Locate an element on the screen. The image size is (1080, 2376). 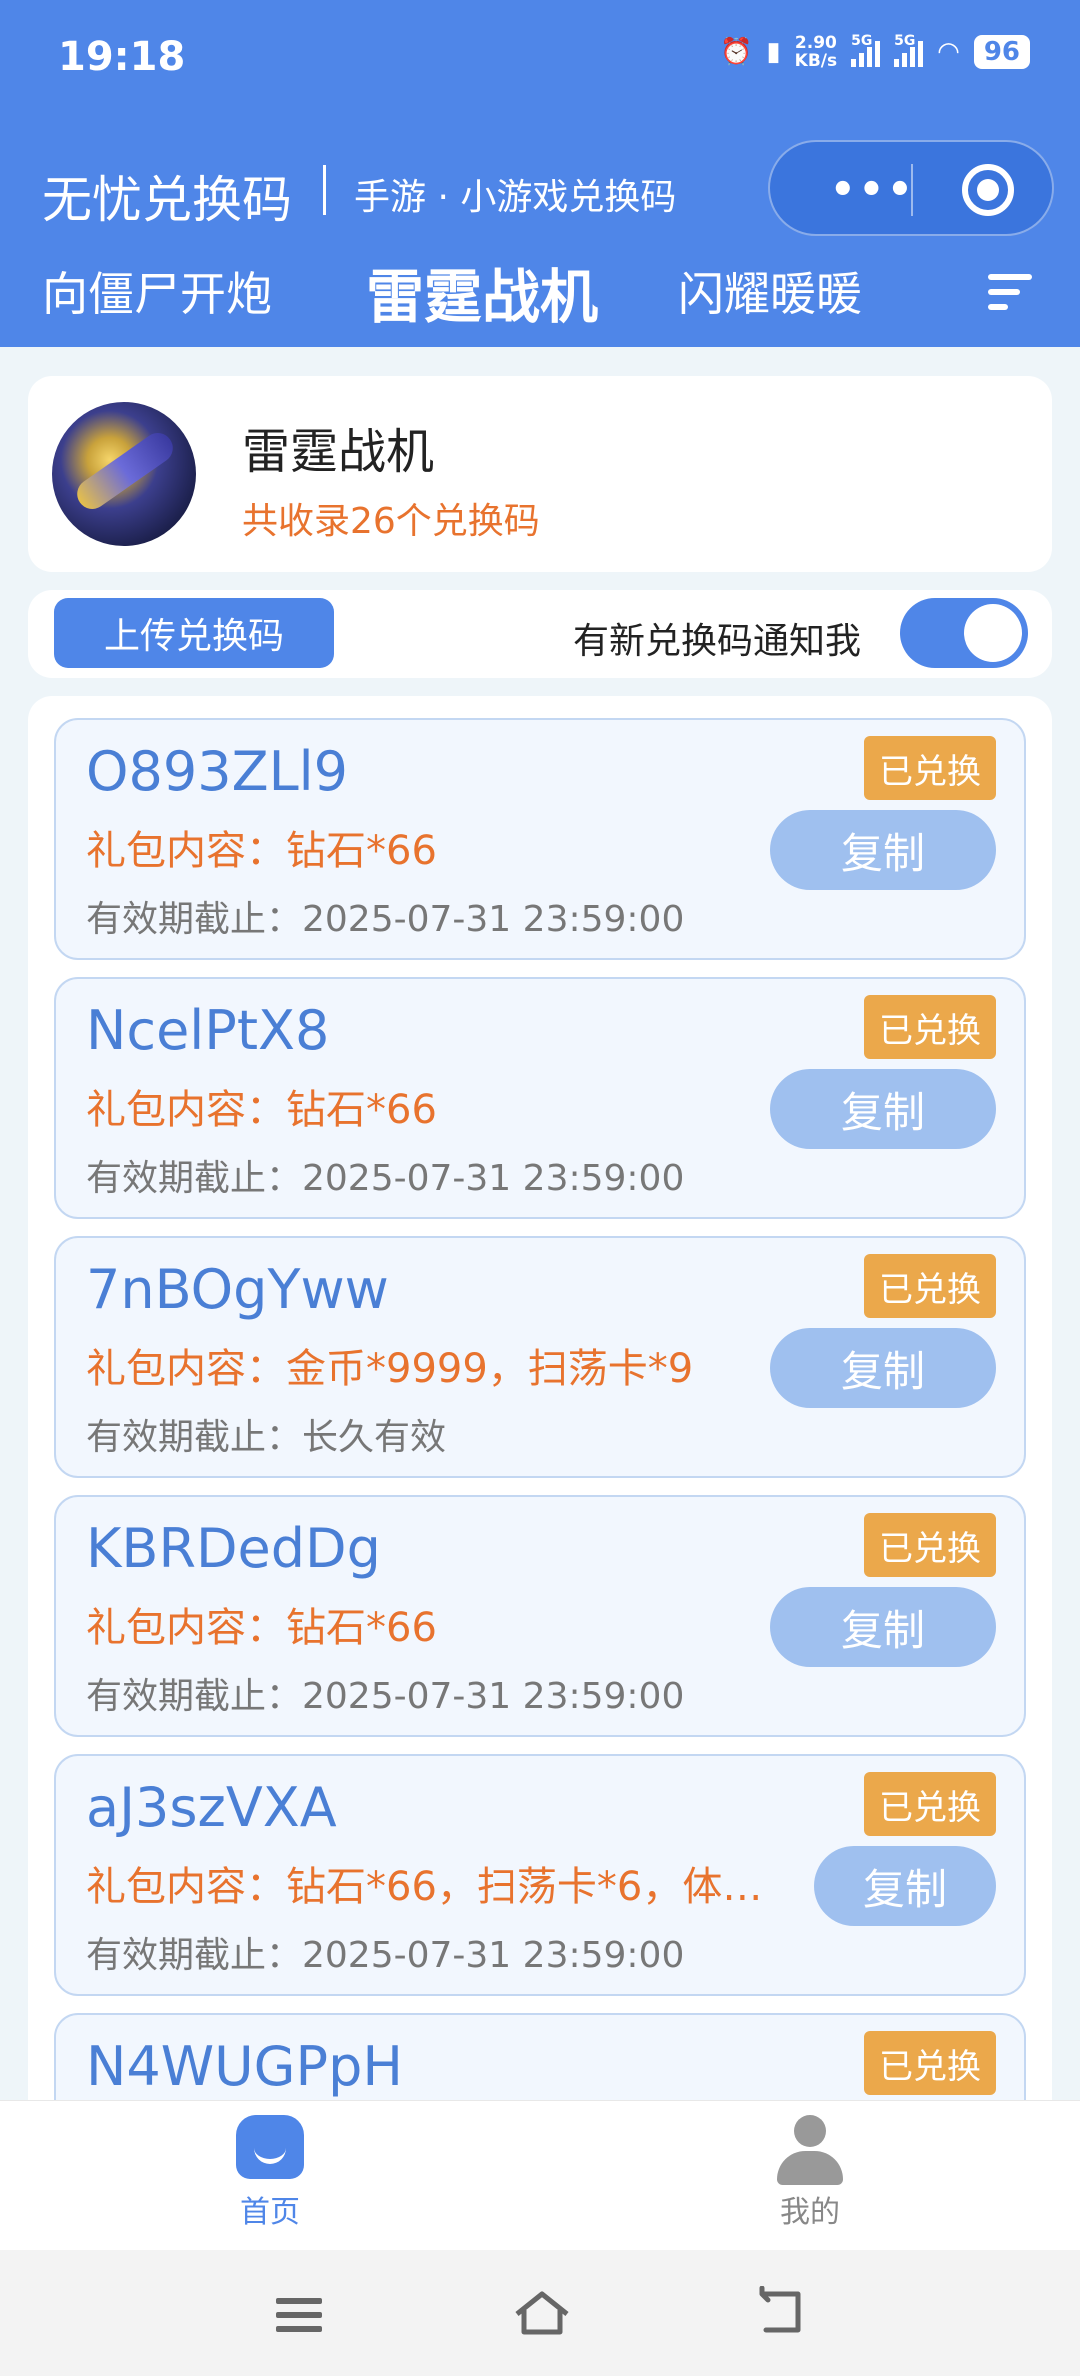
game-avatar is located at coordinates (124, 474).